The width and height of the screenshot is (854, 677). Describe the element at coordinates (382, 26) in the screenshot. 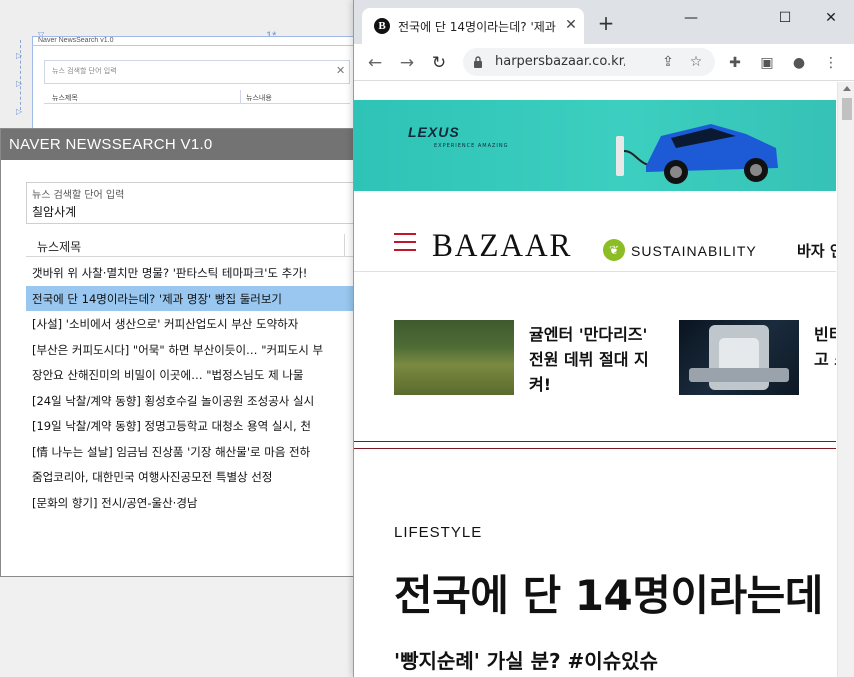

I see `bazaar-favicon-icon: B` at that location.